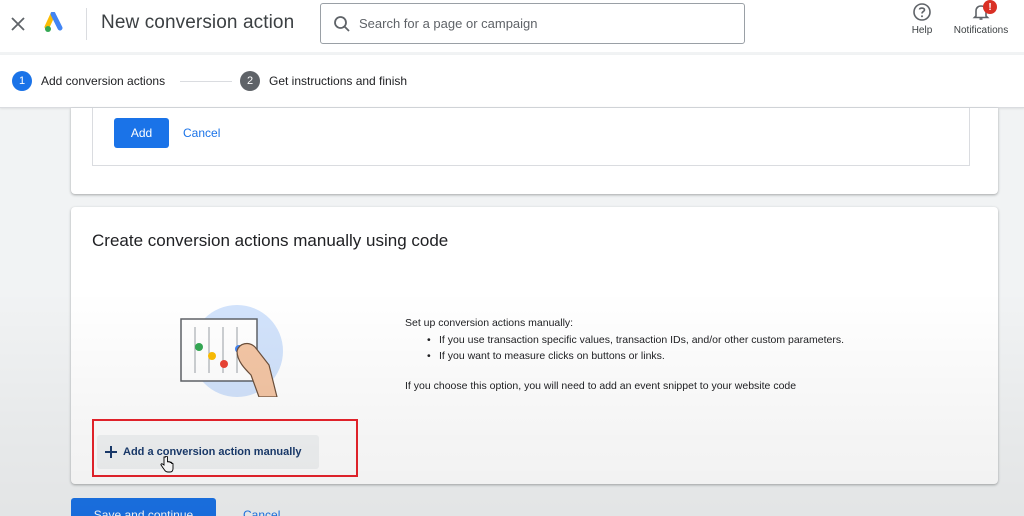 The width and height of the screenshot is (1024, 516). I want to click on header-divider, so click(86, 24).